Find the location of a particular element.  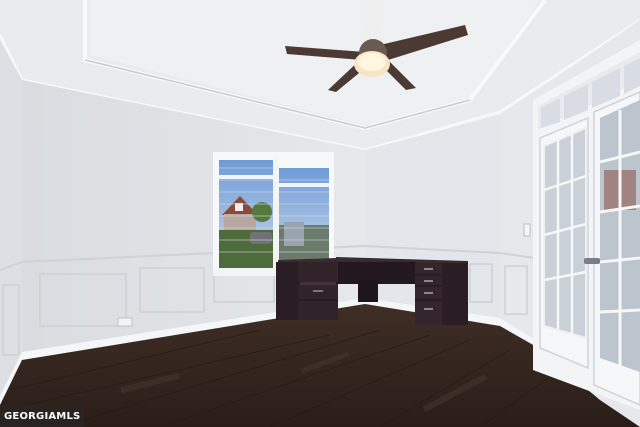

watermark: GEORGIAMLS is located at coordinates (42, 416).